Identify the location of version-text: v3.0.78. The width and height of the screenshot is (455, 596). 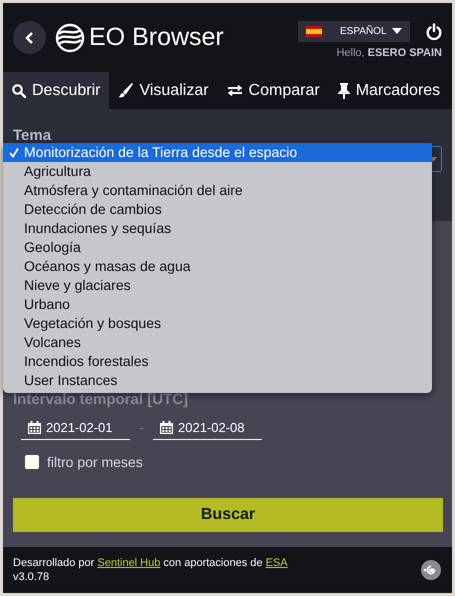
(31, 577).